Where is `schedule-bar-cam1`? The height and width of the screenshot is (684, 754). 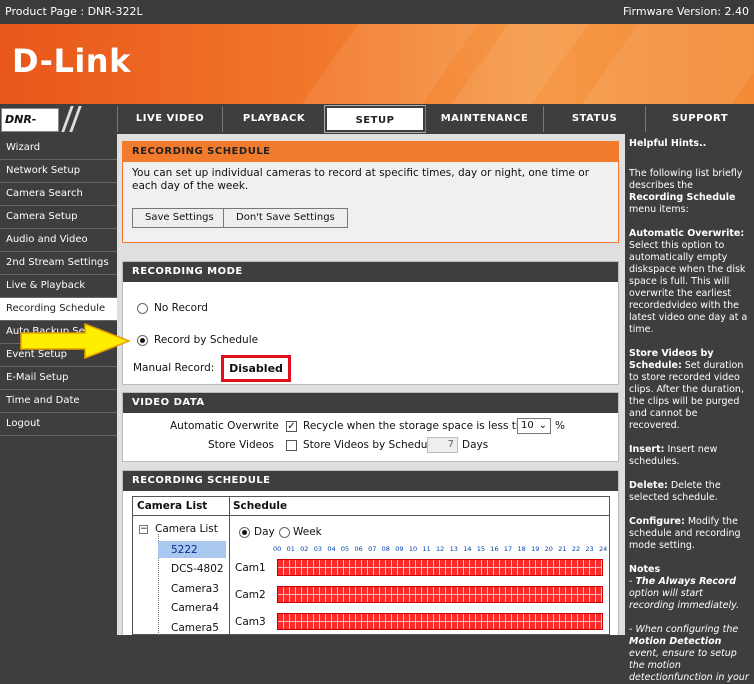
schedule-bar-cam1 is located at coordinates (440, 567).